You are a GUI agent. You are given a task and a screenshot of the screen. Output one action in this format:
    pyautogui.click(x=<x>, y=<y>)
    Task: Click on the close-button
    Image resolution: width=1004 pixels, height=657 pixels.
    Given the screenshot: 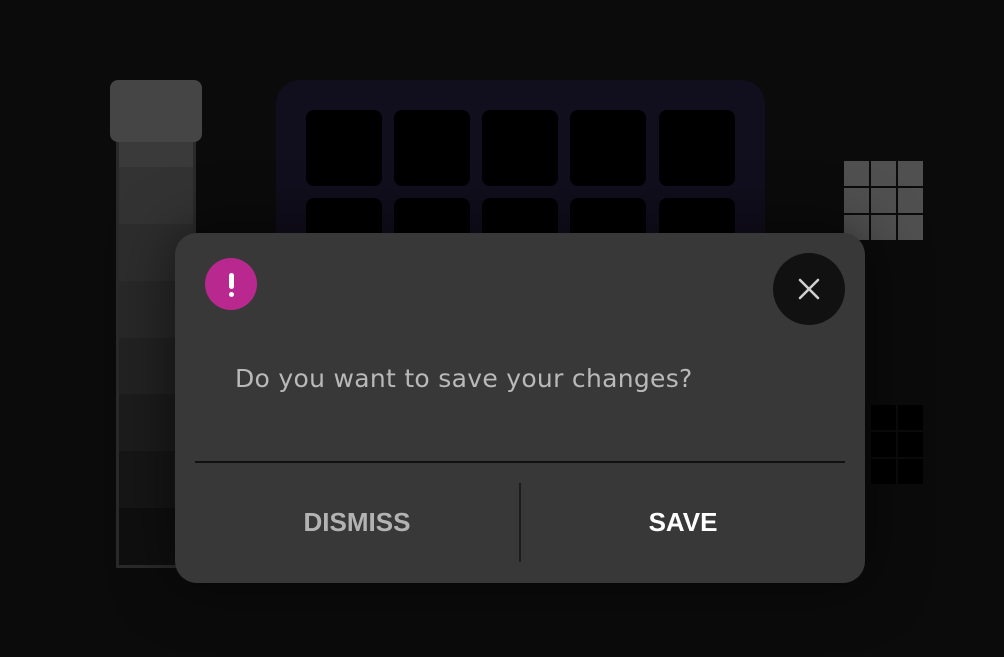 What is the action you would take?
    pyautogui.click(x=809, y=289)
    